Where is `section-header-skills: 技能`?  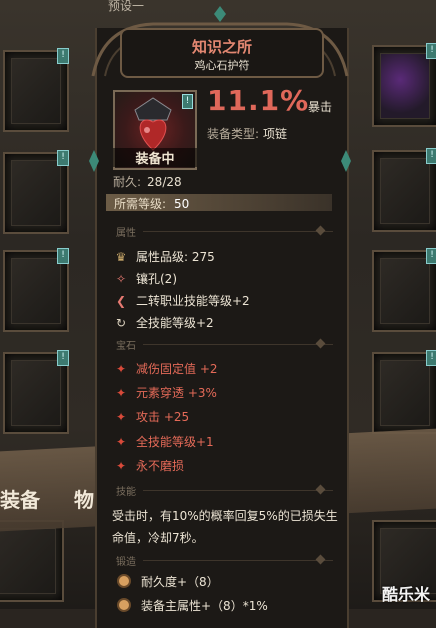 section-header-skills: 技能 is located at coordinates (223, 490).